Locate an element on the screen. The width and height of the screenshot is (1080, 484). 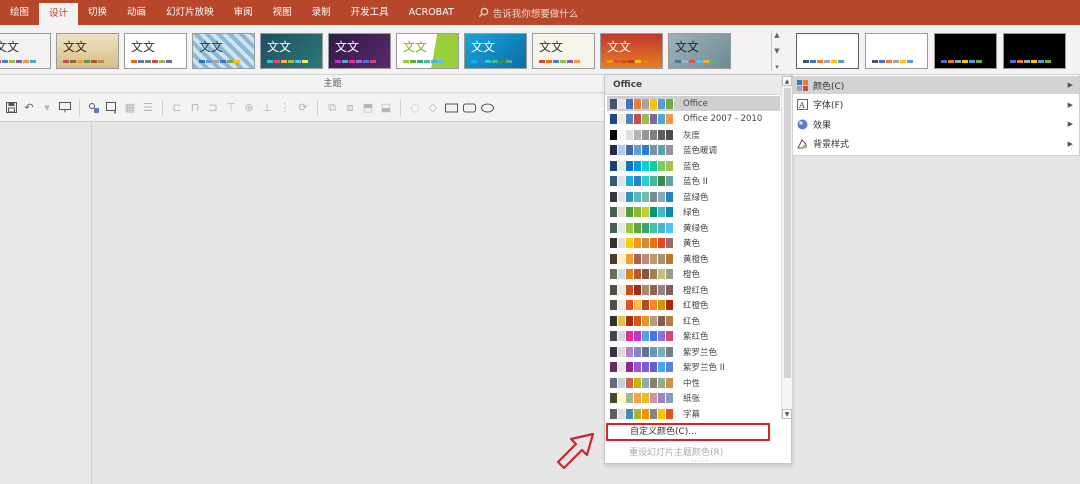
color-scheme-item: 蓝绿色 is located at coordinates (693, 196).